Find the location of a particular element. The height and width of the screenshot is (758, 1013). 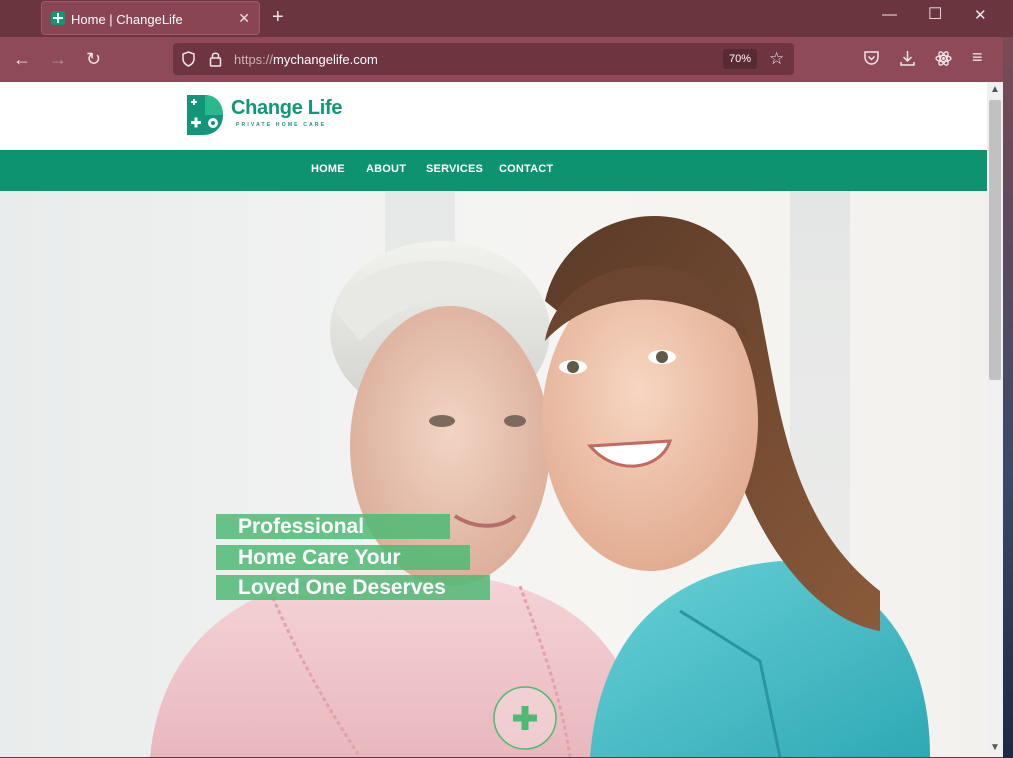

app-menu-icon: ≡ is located at coordinates (977, 57).